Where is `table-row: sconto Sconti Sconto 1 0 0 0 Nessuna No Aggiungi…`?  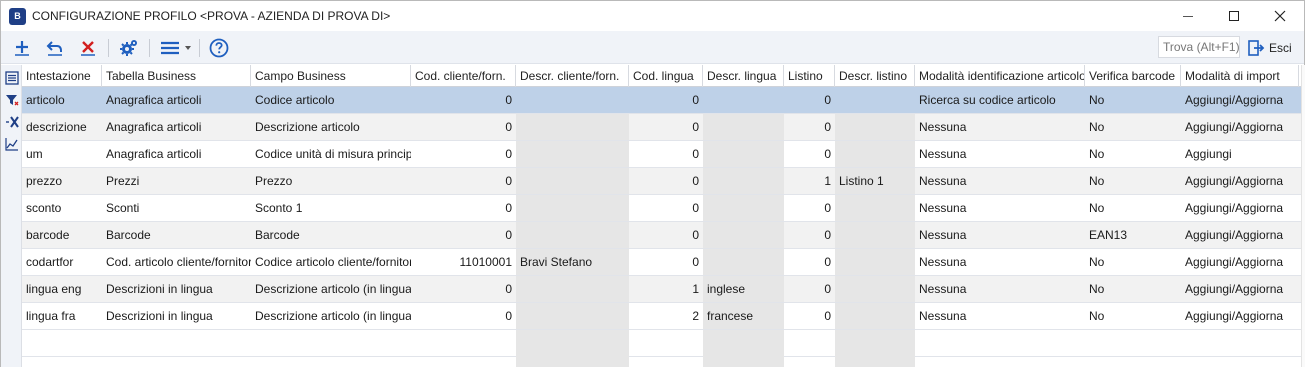
table-row: sconto Sconti Sconto 1 0 0 0 Nessuna No Aggiungi… is located at coordinates (661, 208).